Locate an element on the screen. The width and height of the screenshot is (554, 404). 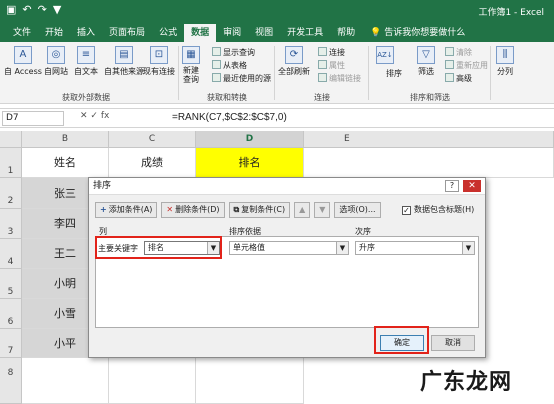
fx-icon: fx is located at coordinates (105, 116).